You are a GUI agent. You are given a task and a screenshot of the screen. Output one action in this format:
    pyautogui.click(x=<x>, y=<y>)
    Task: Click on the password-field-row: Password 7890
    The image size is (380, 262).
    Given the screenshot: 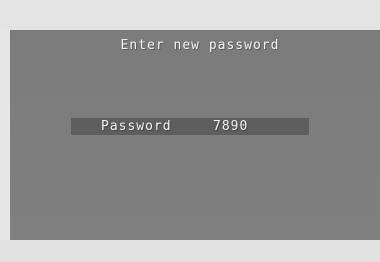 What is the action you would take?
    pyautogui.click(x=190, y=126)
    